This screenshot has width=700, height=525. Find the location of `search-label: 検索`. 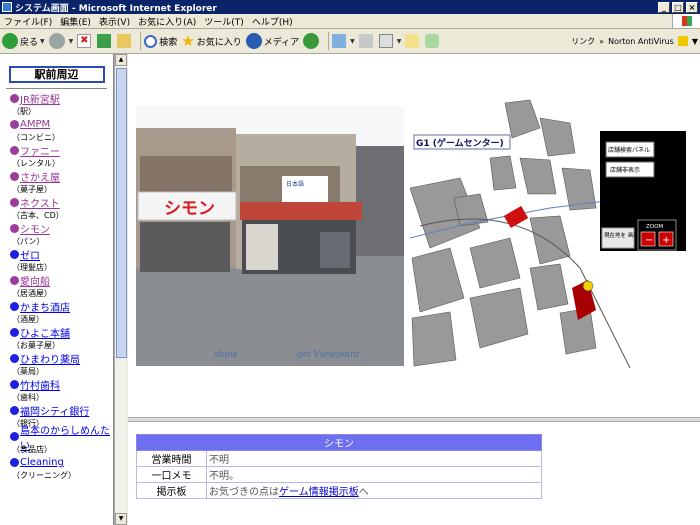

search-label: 検索 is located at coordinates (168, 42).